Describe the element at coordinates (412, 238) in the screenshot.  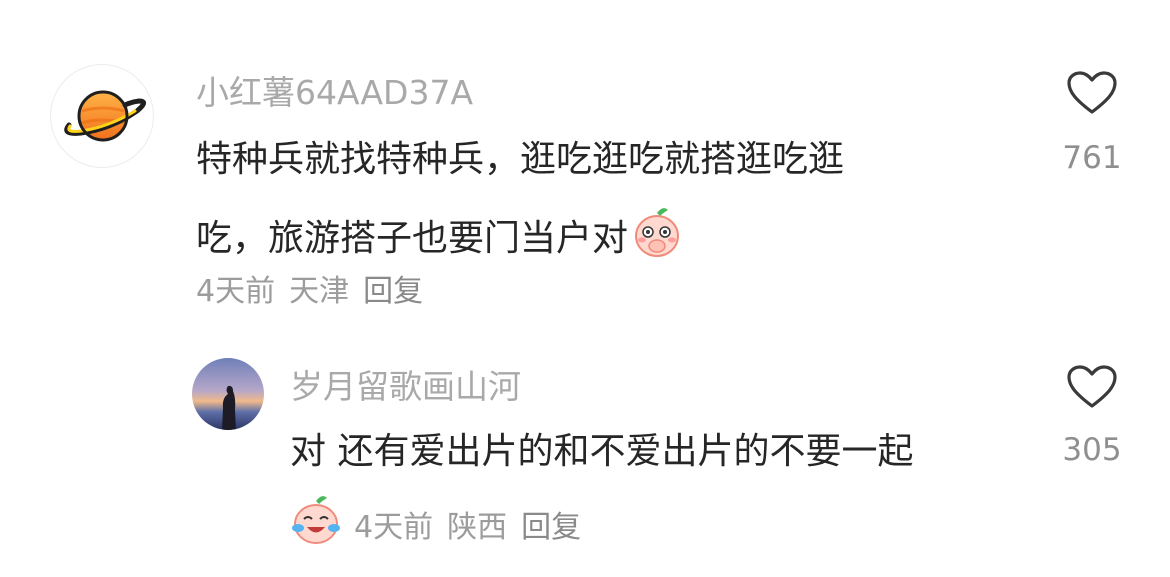
I see `comment-text-line: 吃，旅游搭子也要门当户对` at that location.